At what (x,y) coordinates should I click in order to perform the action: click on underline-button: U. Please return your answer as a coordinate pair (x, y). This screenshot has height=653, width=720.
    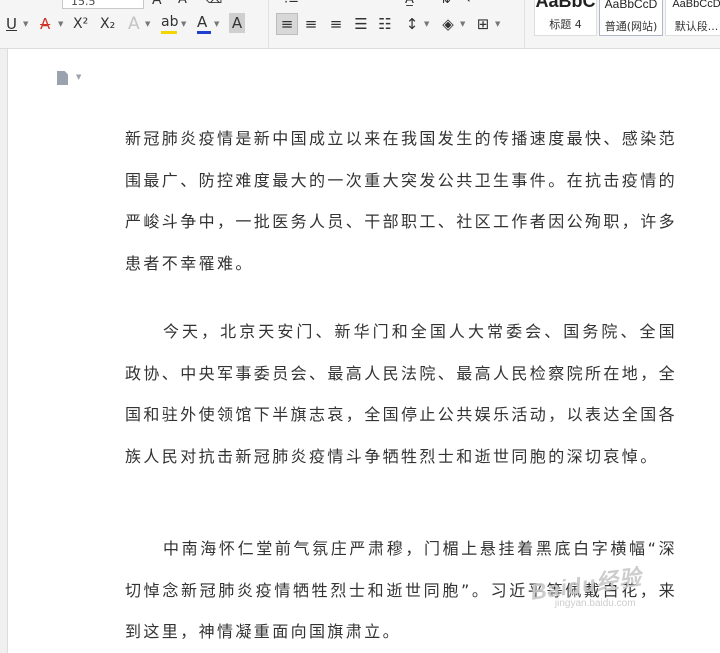
    Looking at the image, I should click on (11, 24).